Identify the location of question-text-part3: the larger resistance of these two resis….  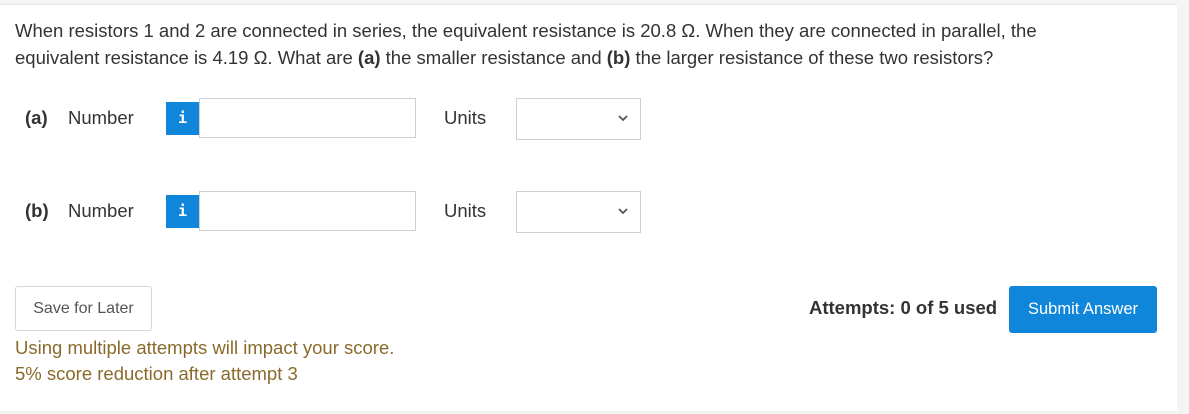
(812, 57).